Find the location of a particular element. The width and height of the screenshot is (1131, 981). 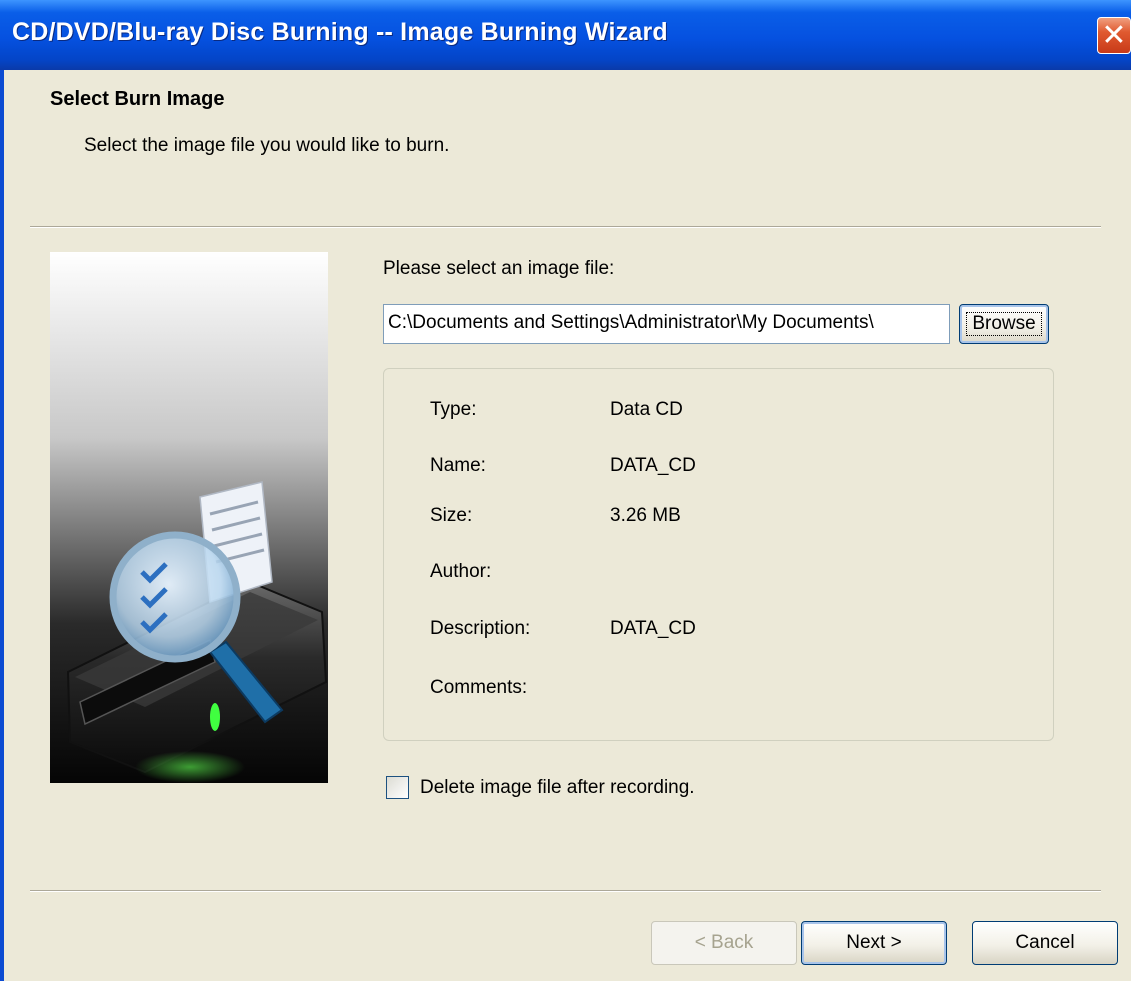

type-label: Type: is located at coordinates (453, 409).